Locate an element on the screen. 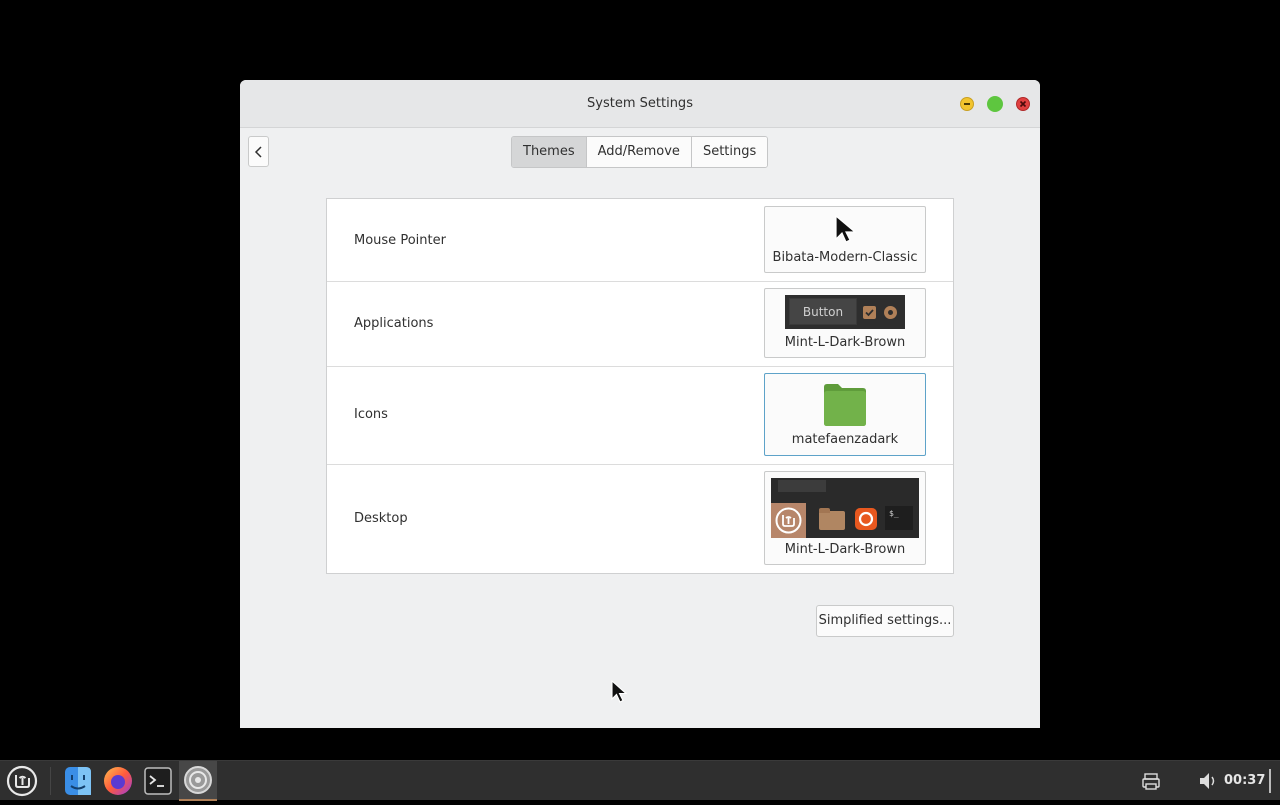 The image size is (1280, 805). show-desktop-button is located at coordinates (1270, 781).